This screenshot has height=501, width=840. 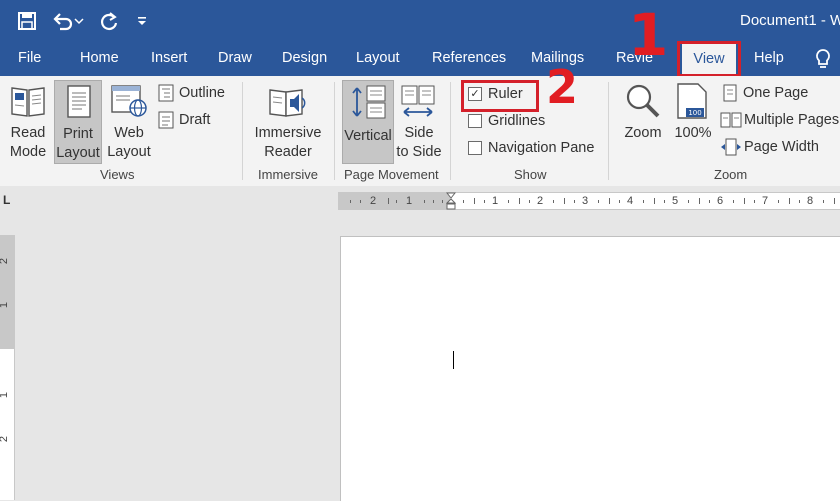 I want to click on zoom-100-label: 100%, so click(x=693, y=133).